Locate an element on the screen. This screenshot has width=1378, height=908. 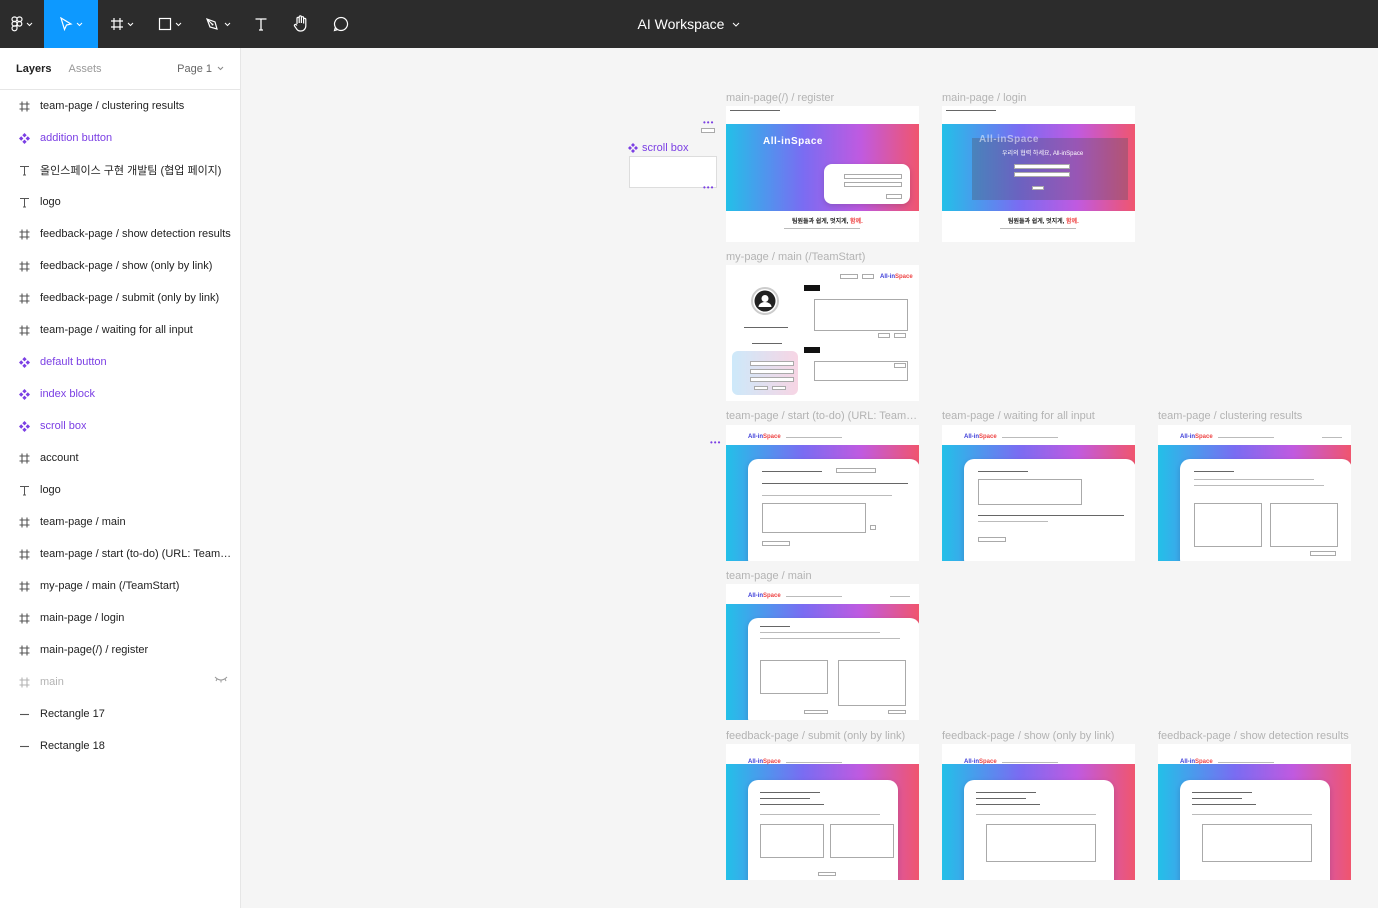
frame-waiting: All-inSpace is located at coordinates (1038, 493).